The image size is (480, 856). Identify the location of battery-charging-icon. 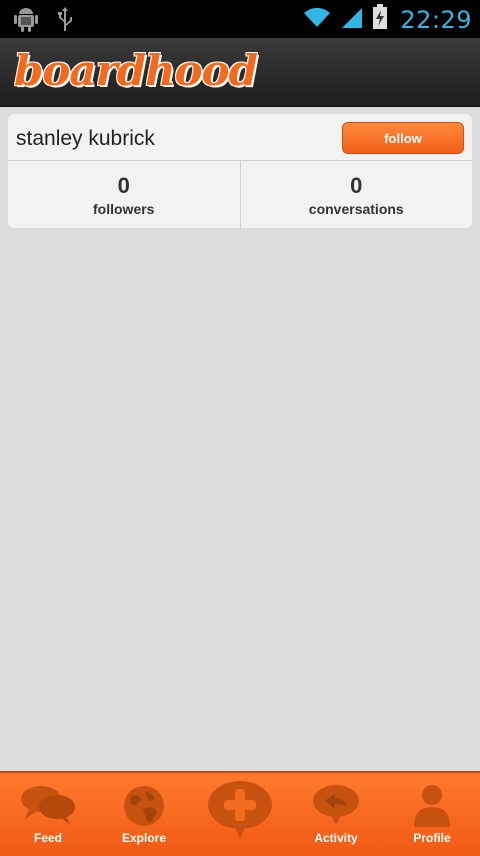
(380, 19).